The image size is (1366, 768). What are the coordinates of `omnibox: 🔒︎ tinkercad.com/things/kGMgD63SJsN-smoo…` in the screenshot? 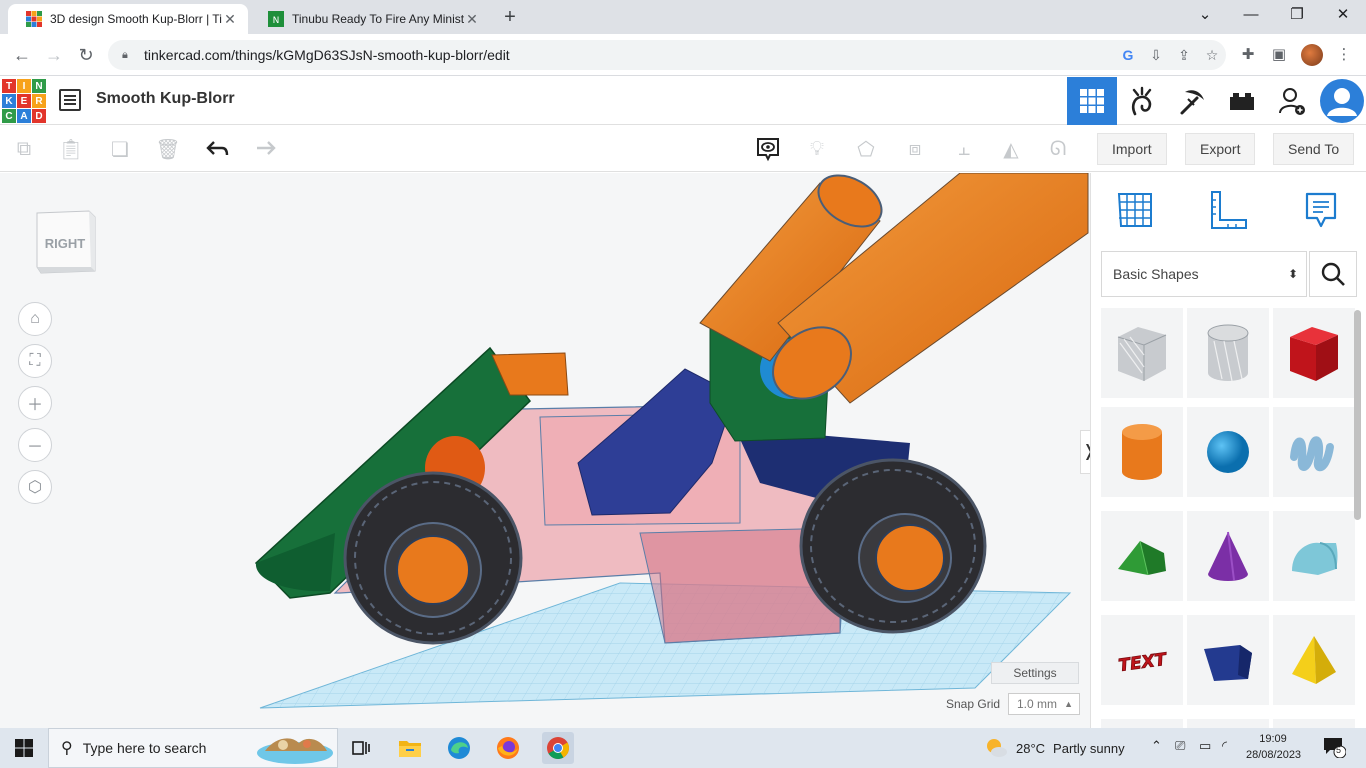 It's located at (667, 55).